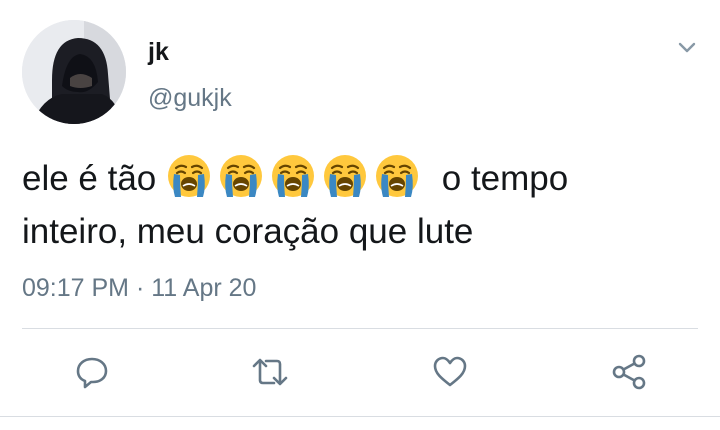 The height and width of the screenshot is (430, 720). I want to click on display-name: jk, so click(158, 52).